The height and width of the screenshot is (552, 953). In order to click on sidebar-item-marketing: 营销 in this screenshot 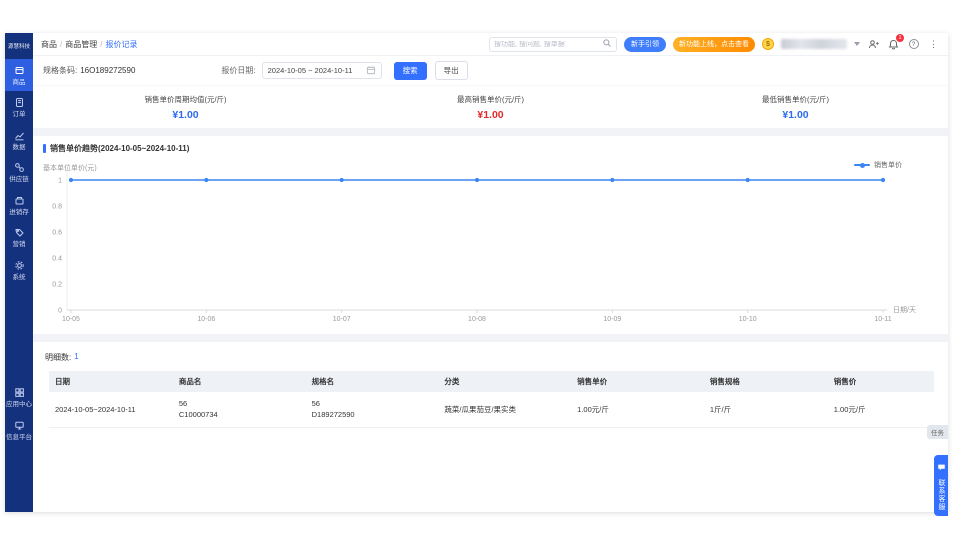, I will do `click(19, 237)`.